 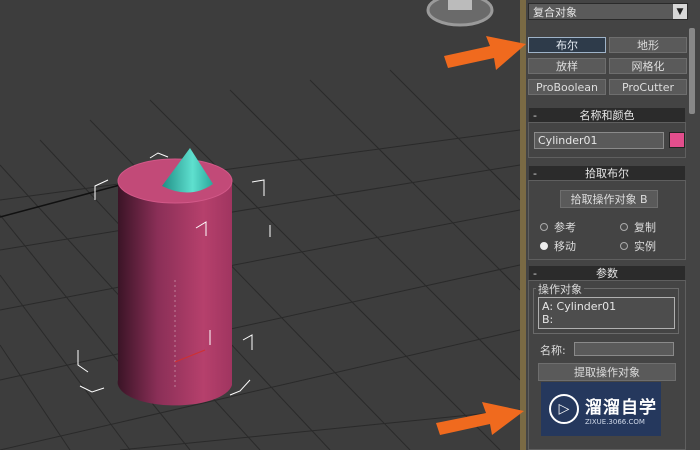 I want to click on radio-label: 参考, so click(x=565, y=227).